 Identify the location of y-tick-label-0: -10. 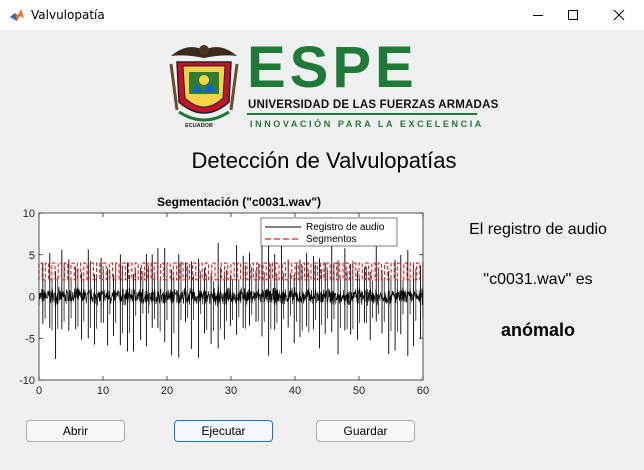
(27, 381).